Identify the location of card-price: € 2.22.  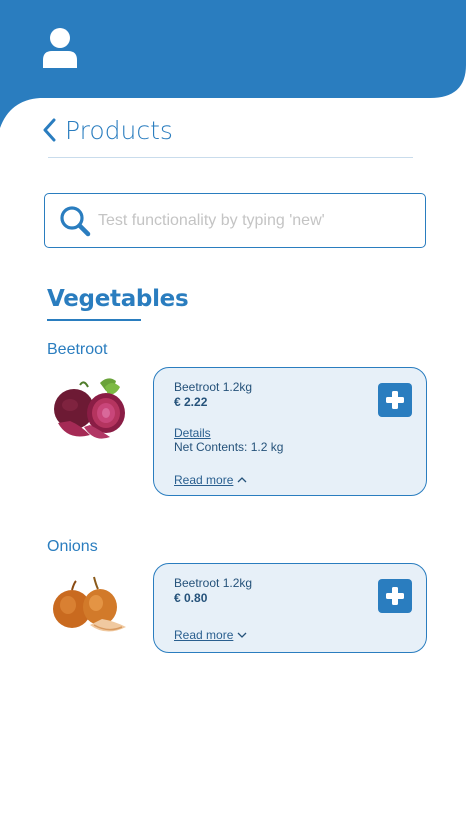
(191, 402).